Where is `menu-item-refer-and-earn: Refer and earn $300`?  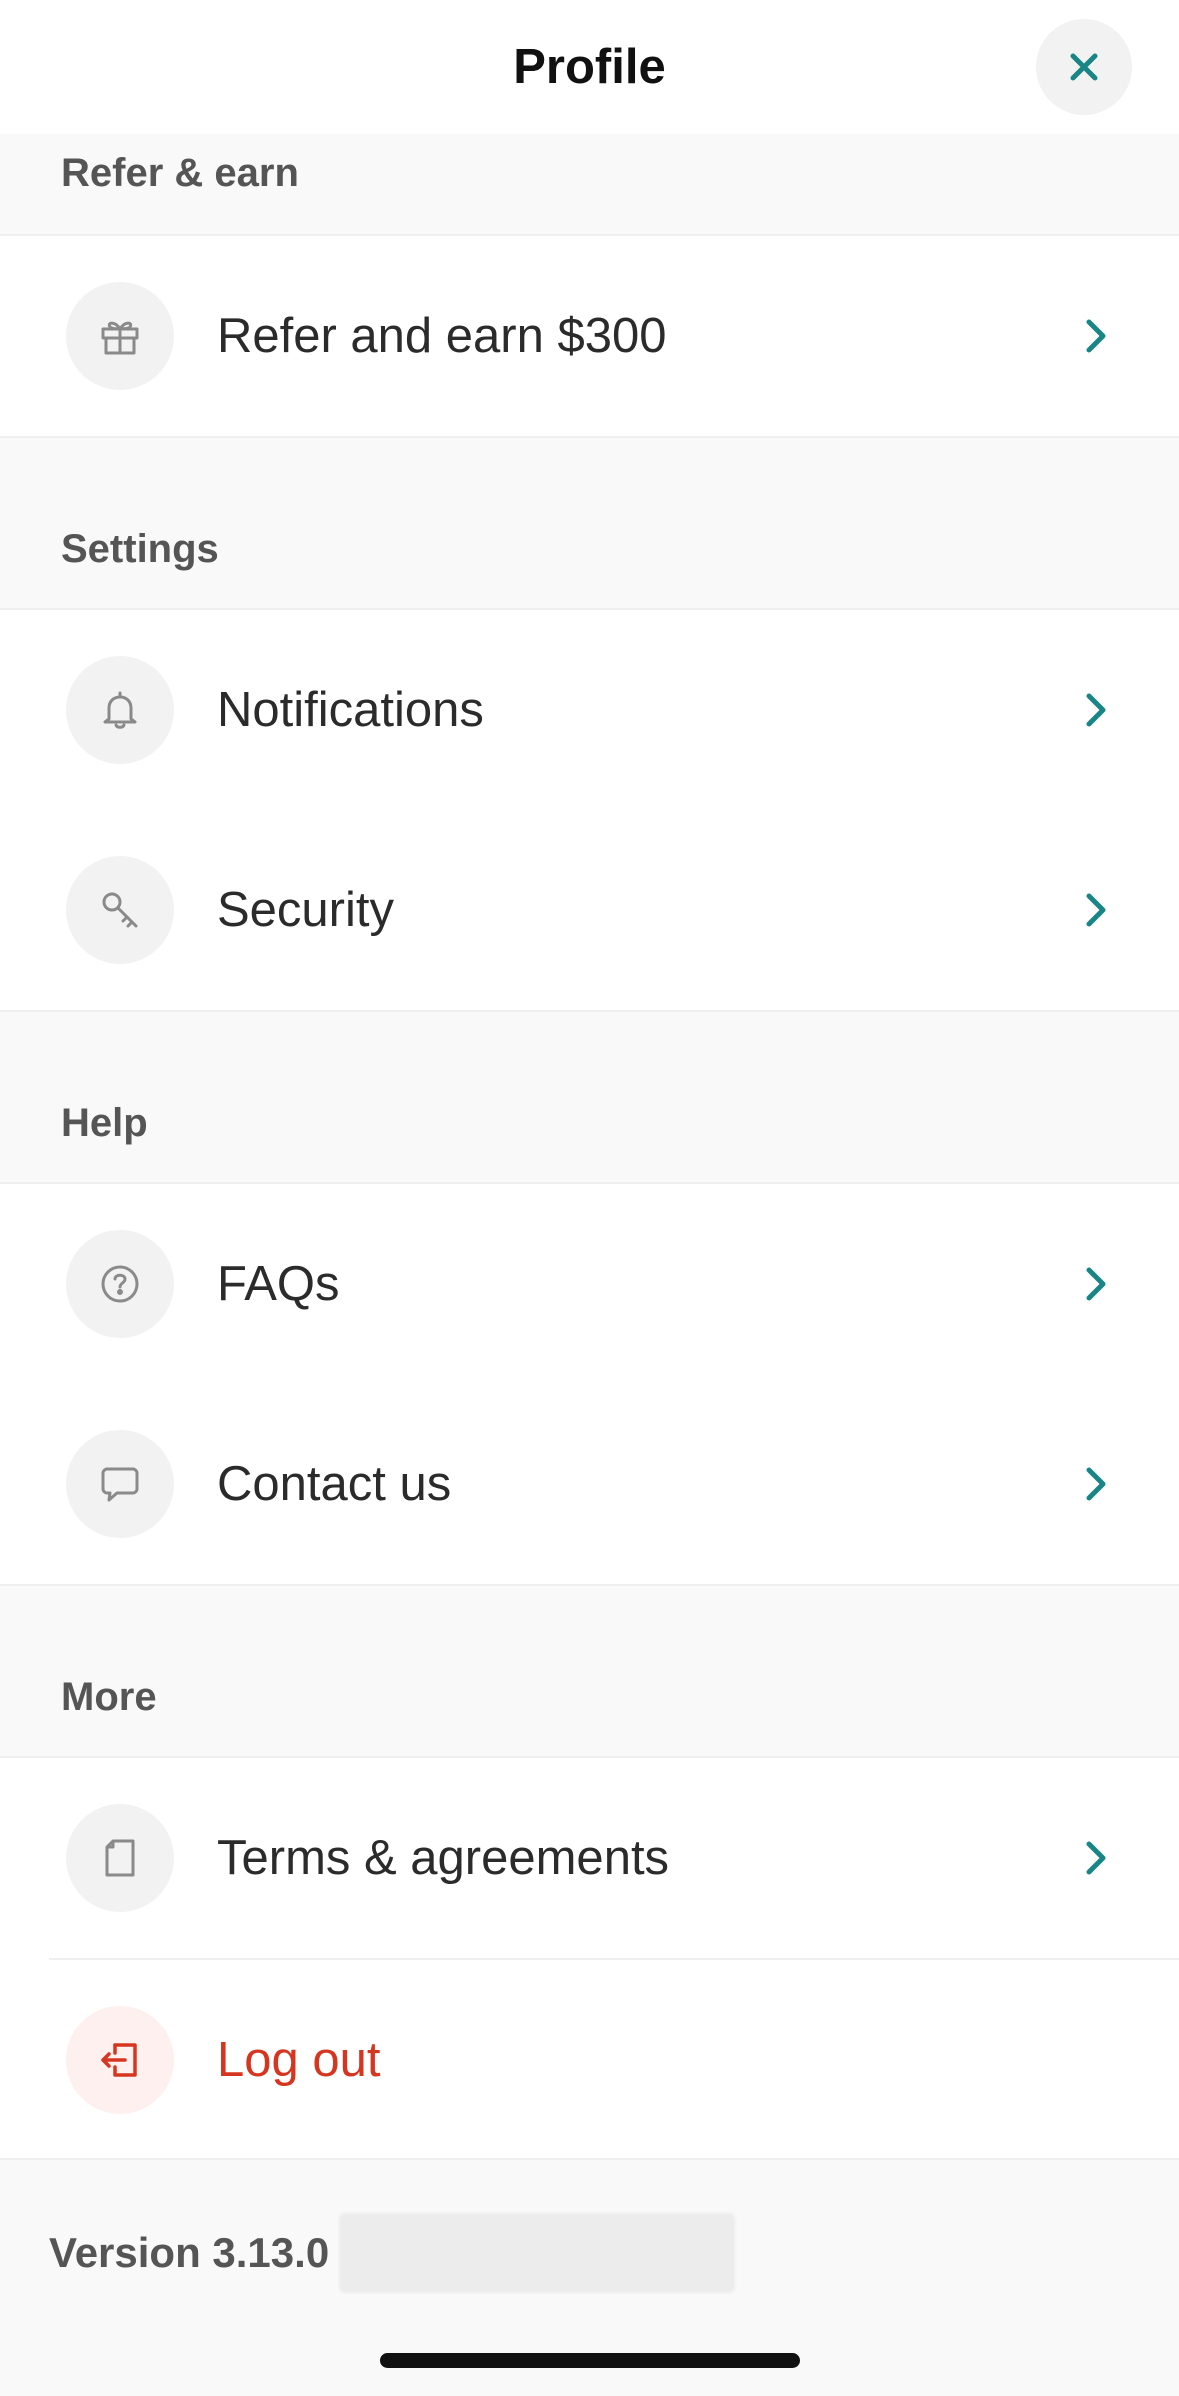 menu-item-refer-and-earn: Refer and earn $300 is located at coordinates (589, 336).